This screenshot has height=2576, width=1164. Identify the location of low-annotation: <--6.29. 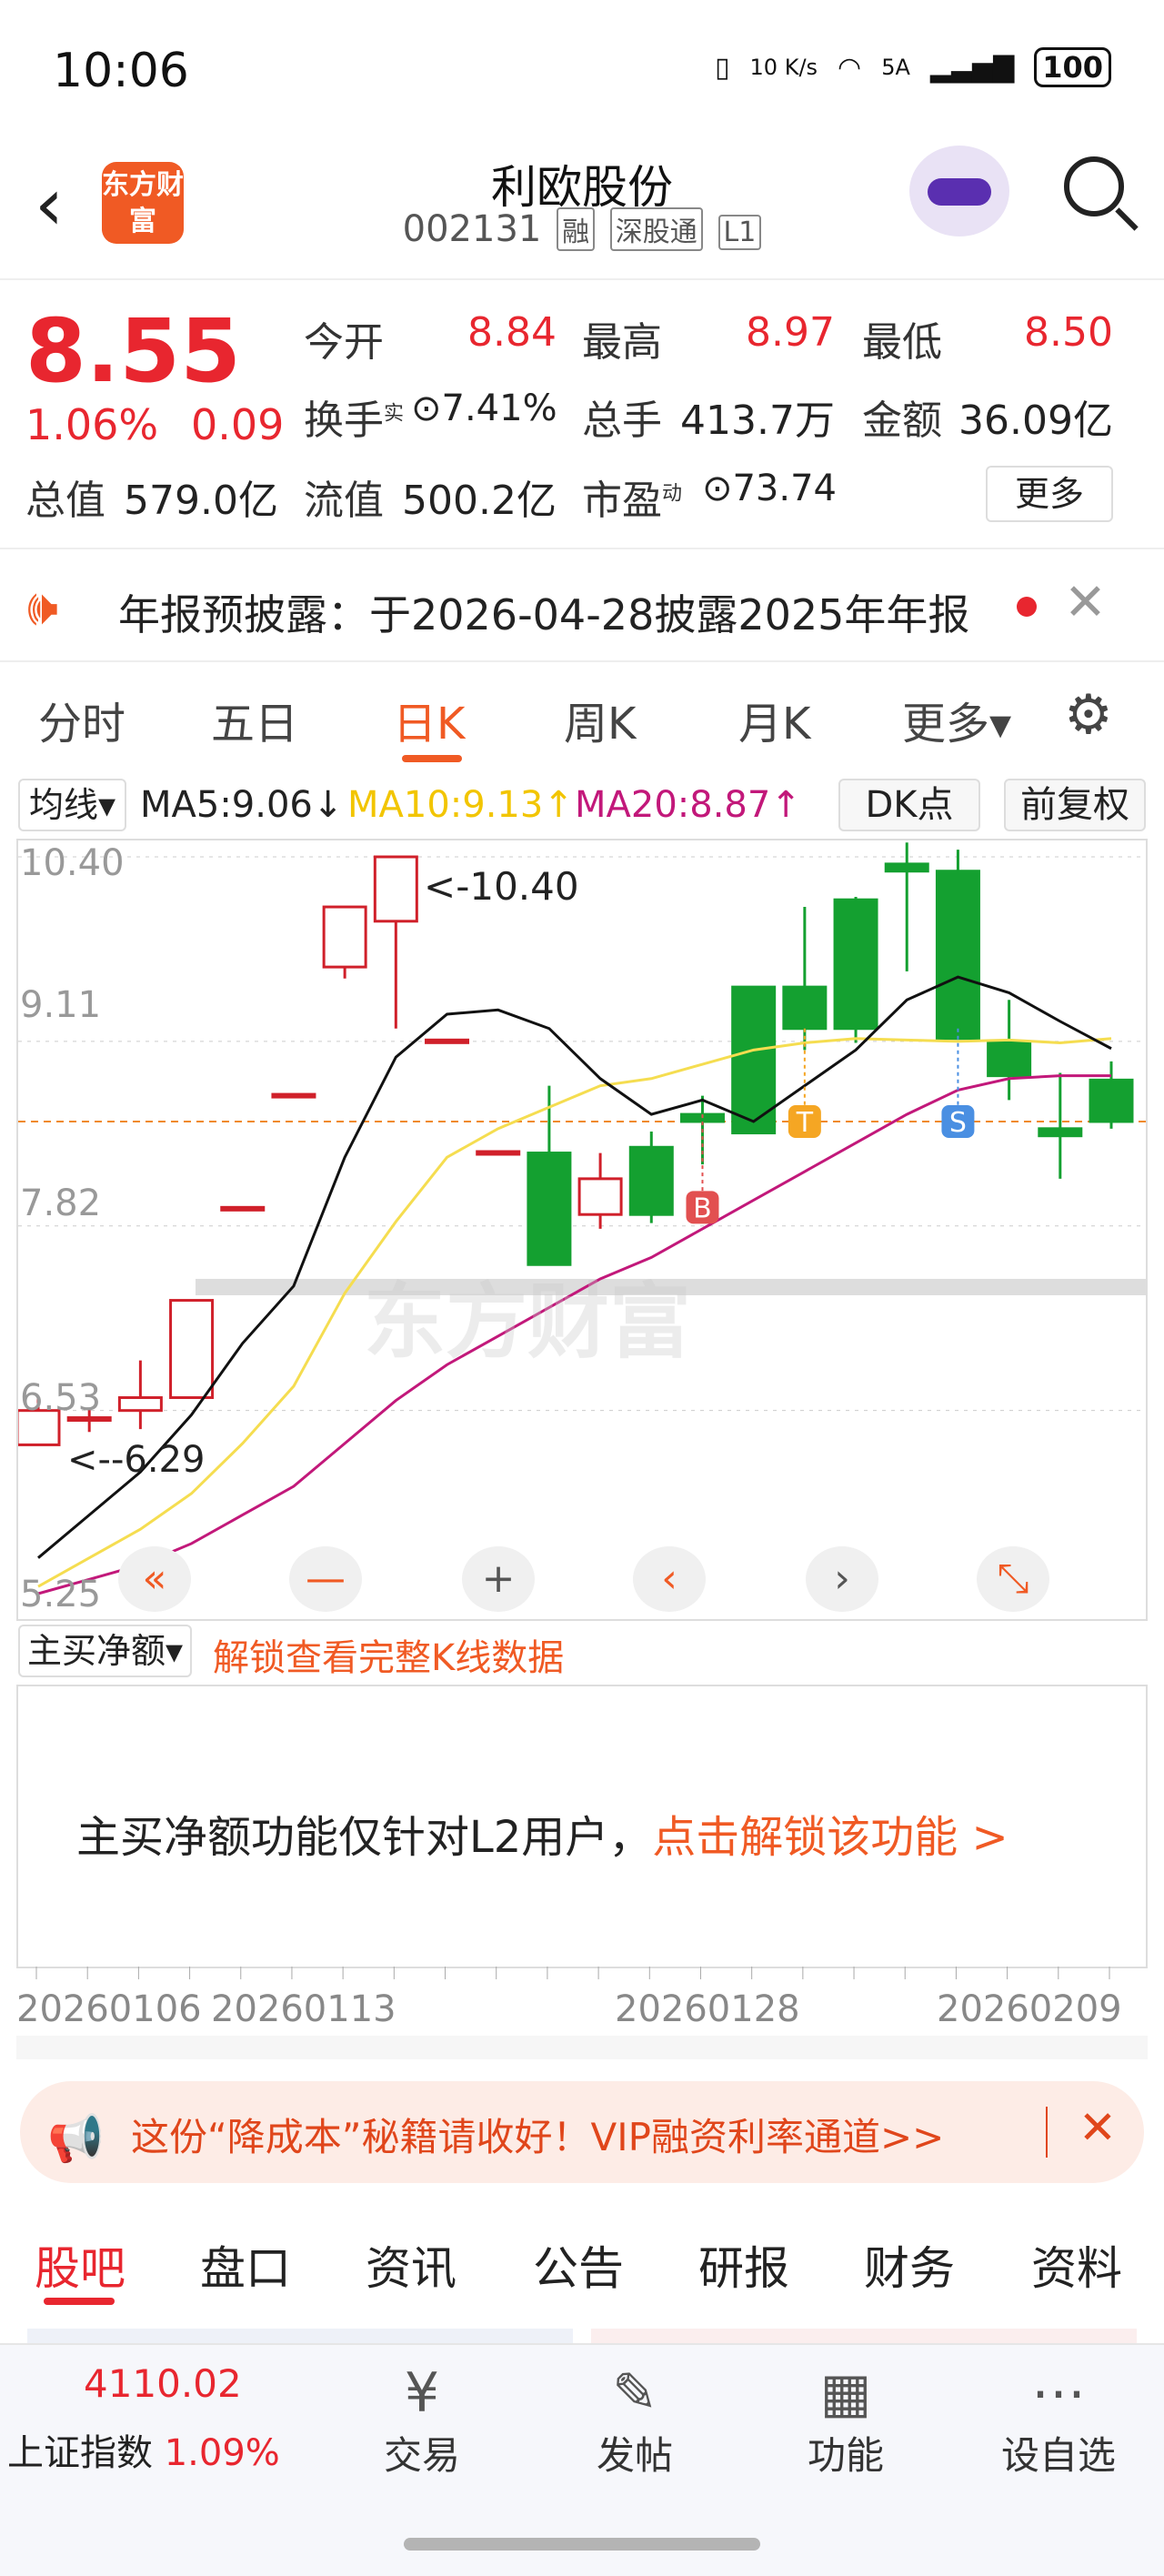
(136, 1460).